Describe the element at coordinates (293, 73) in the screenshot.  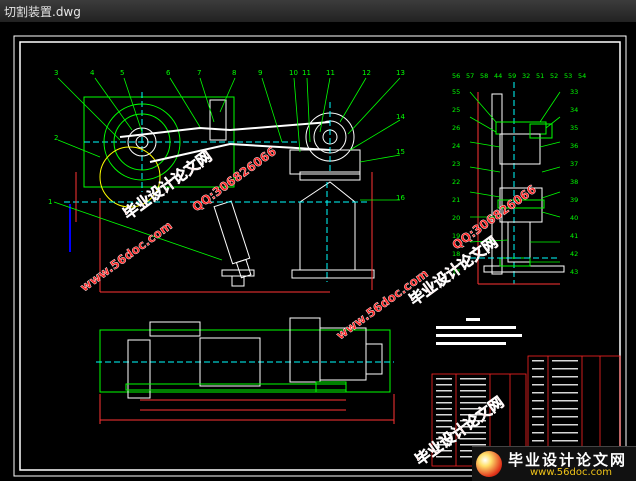
I see `svg-text: 10` at that location.